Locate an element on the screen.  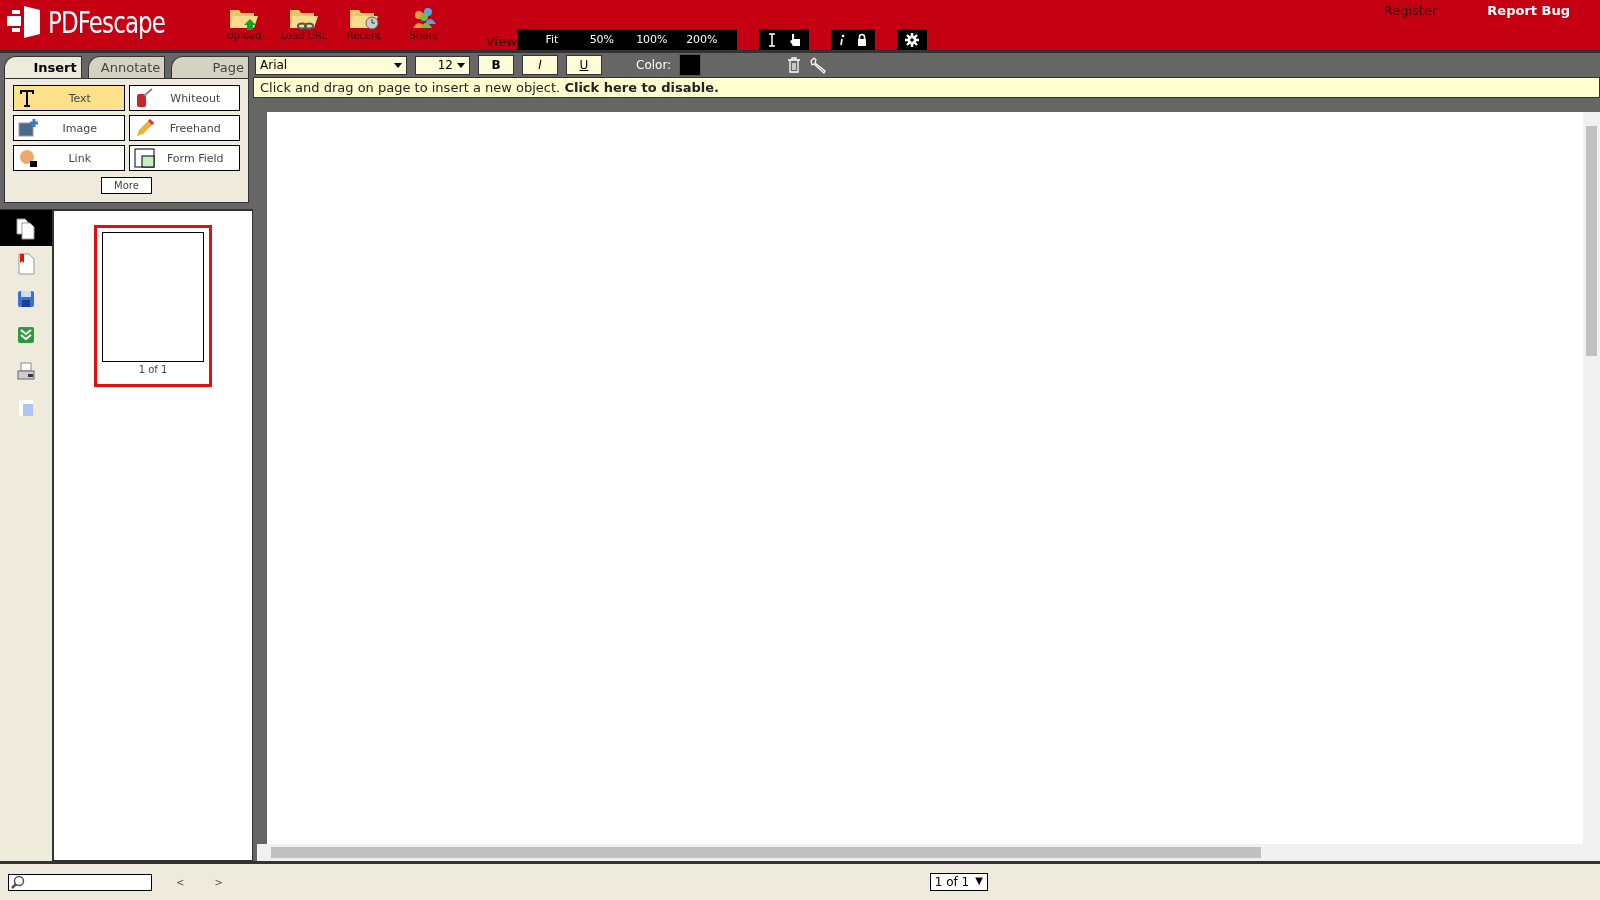
people-icon is located at coordinates (424, 18).